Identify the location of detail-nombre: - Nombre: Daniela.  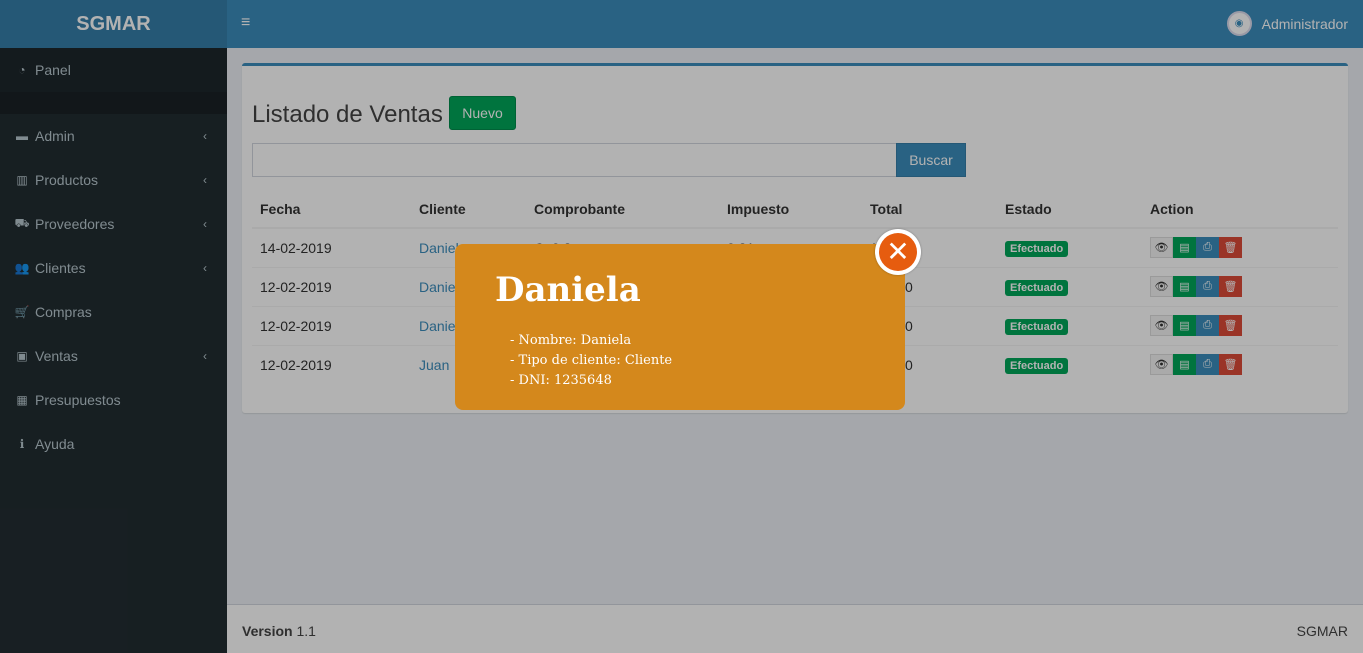
(571, 340).